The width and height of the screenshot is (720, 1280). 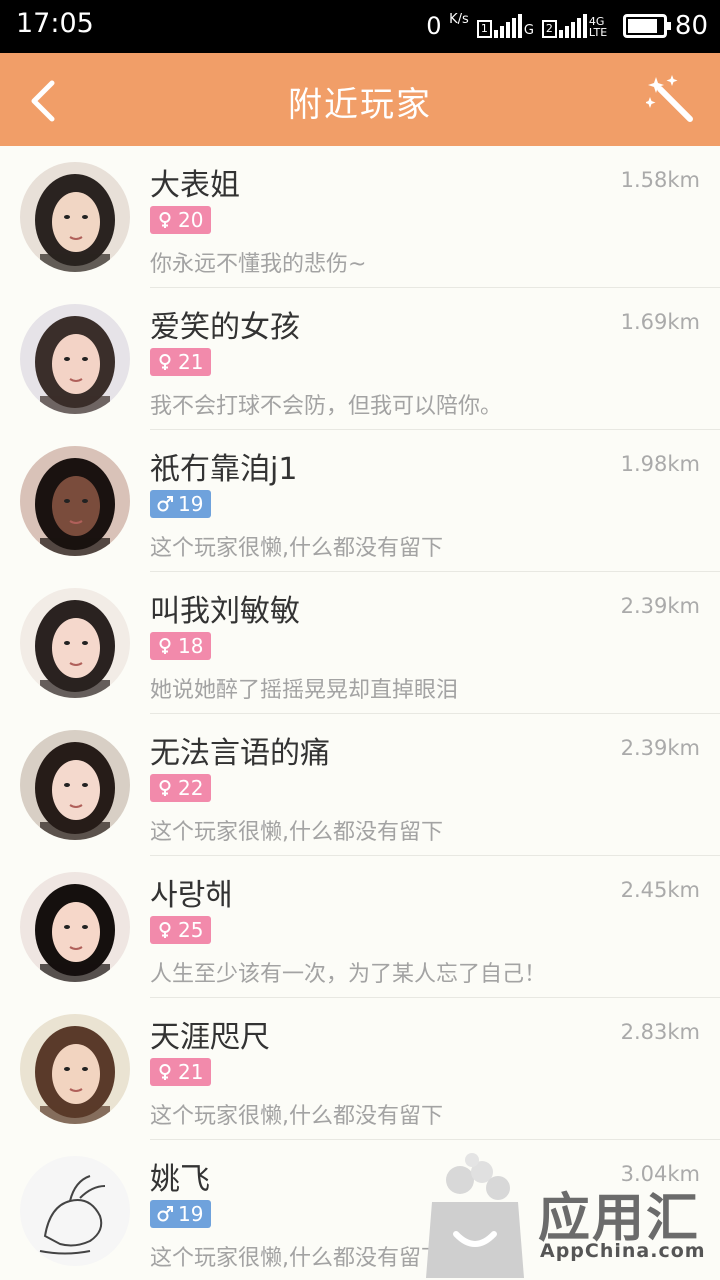 What do you see at coordinates (578, 26) in the screenshot?
I see `sim2-signal-icon: 2 4G LTE` at bounding box center [578, 26].